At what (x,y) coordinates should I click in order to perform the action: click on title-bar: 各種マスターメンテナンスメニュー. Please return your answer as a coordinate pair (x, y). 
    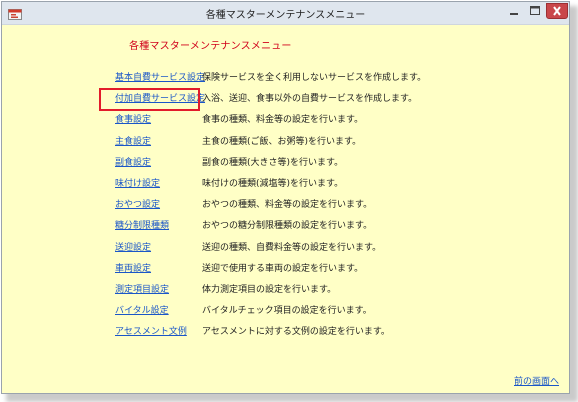
    Looking at the image, I should click on (285, 13).